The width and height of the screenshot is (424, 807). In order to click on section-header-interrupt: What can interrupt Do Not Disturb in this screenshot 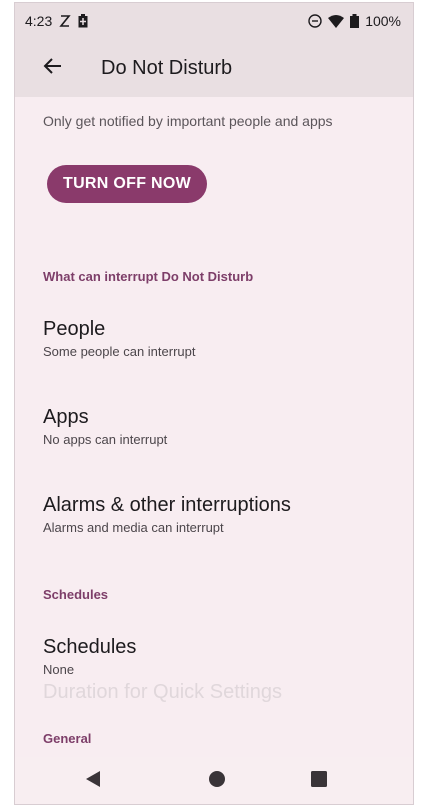, I will do `click(148, 276)`.